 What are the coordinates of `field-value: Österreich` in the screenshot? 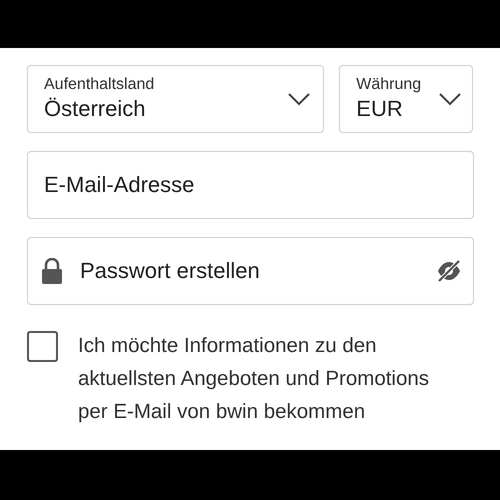 It's located at (95, 109).